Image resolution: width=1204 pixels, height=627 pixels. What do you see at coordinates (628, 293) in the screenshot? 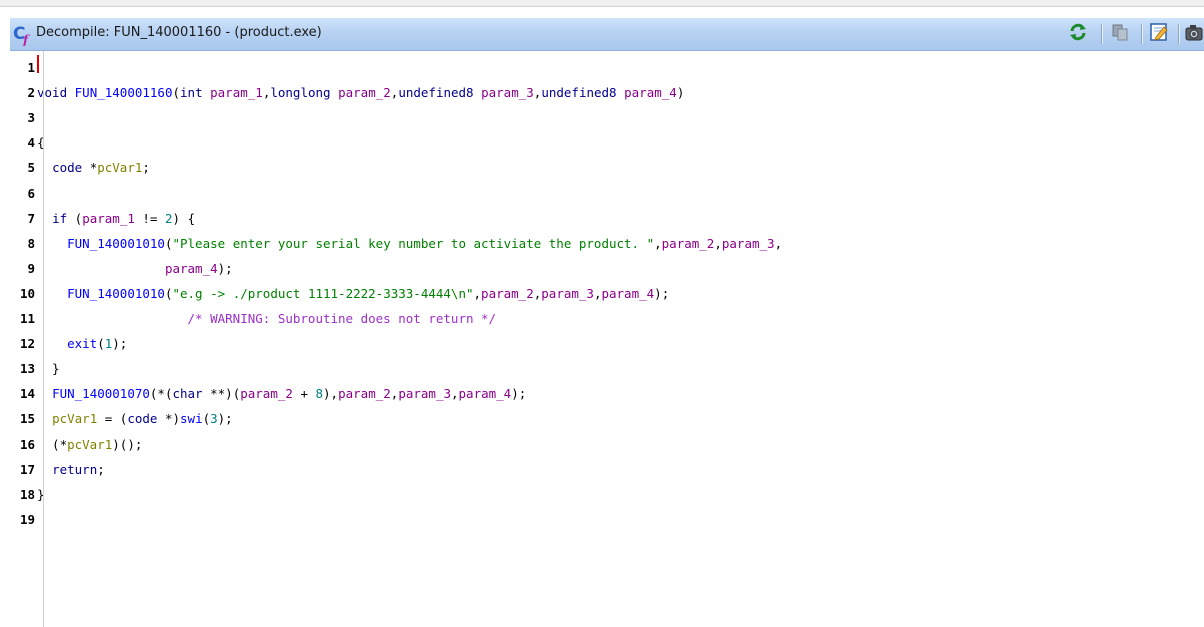
I see `code-token: param_4` at bounding box center [628, 293].